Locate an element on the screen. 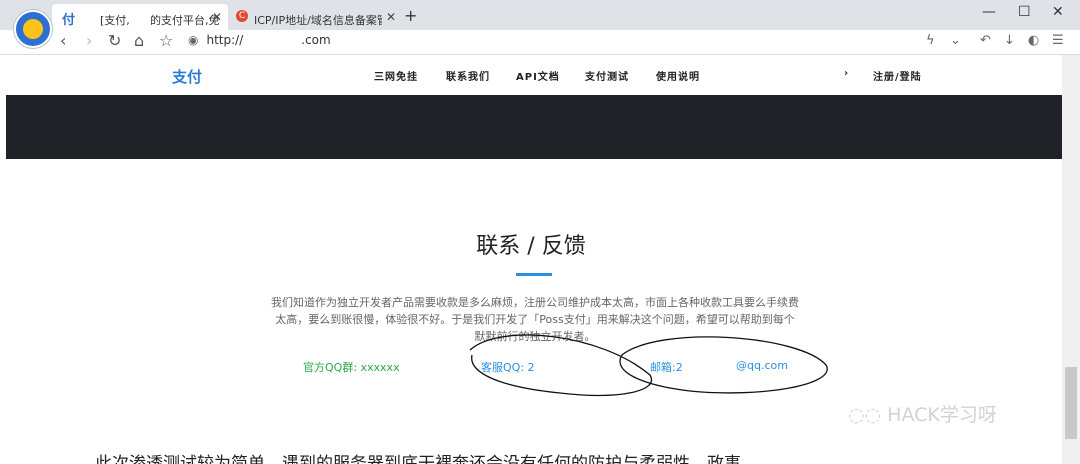 Image resolution: width=1080 pixels, height=464 pixels. article-text: 此次渗透测试较为简单，遇到的服务器到底干裸奔还会没有任何的防护与柔弱性，政事 is located at coordinates (418, 459).